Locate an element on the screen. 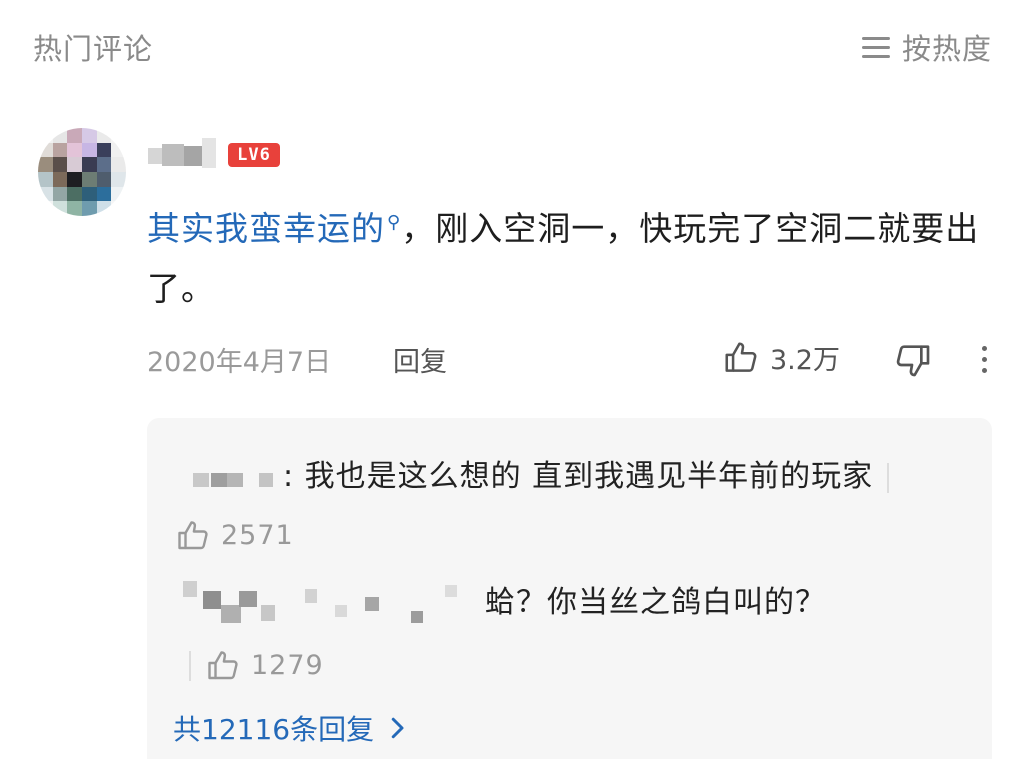  search-icon: ⚲ is located at coordinates (394, 222).